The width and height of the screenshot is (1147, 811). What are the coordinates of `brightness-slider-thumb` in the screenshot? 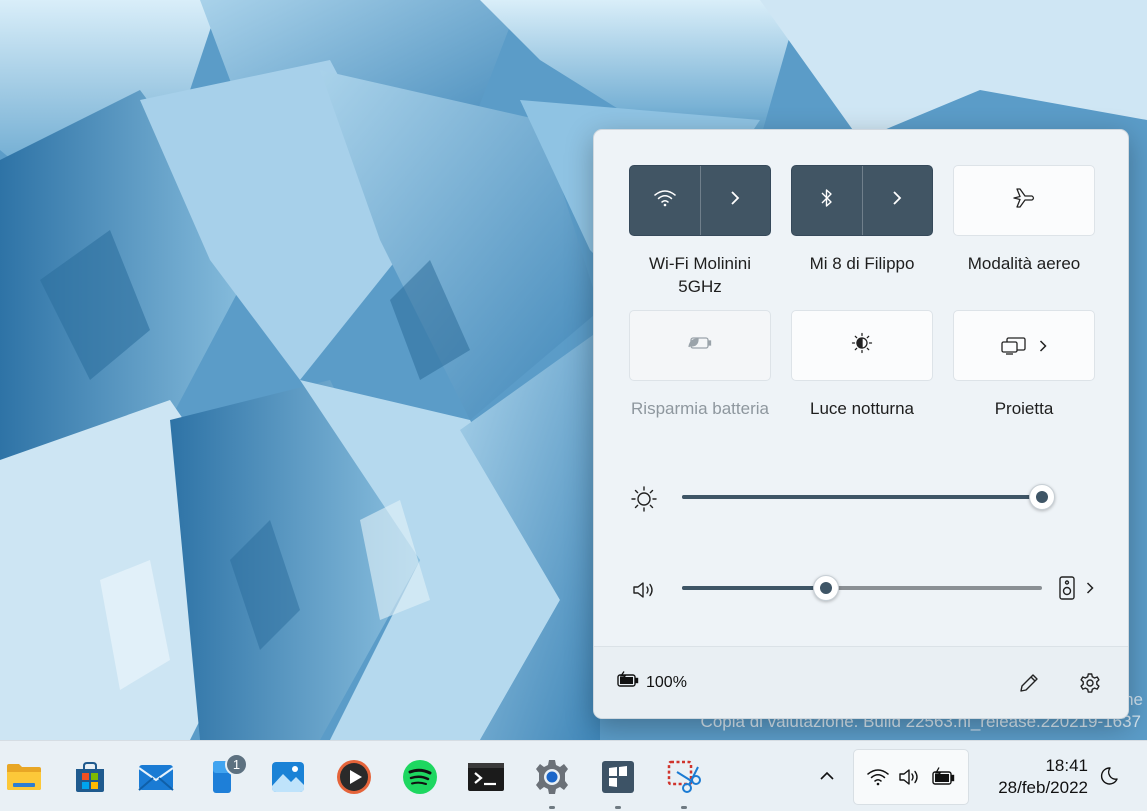 It's located at (1042, 497).